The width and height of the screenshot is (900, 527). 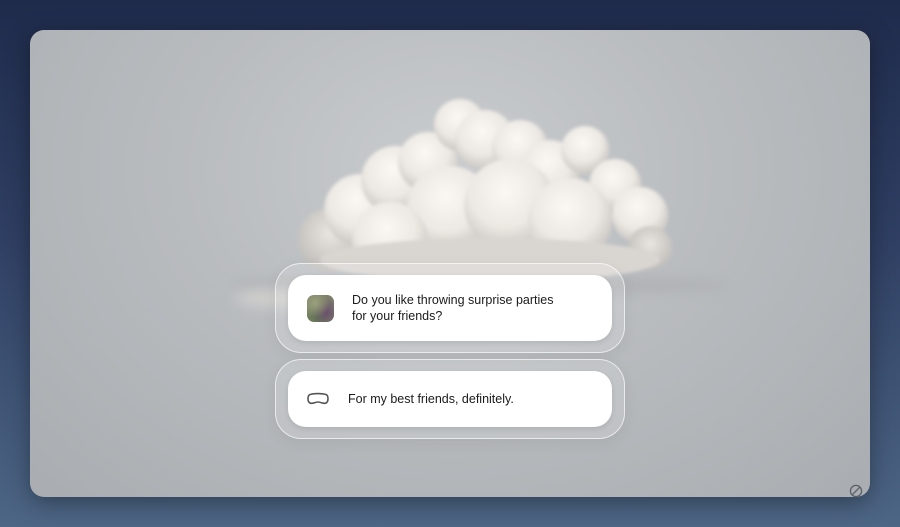 I want to click on answer-card: For my best friends, definitely., so click(x=450, y=399).